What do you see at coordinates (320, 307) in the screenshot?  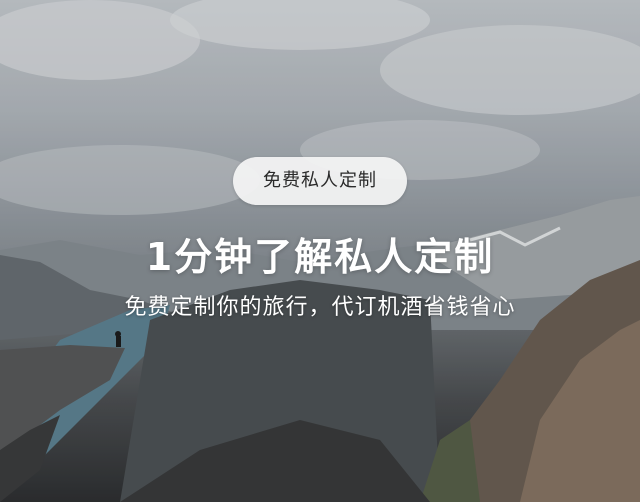 I see `hero-subtitle: 免费定制你的旅行，代订机酒省钱省心` at bounding box center [320, 307].